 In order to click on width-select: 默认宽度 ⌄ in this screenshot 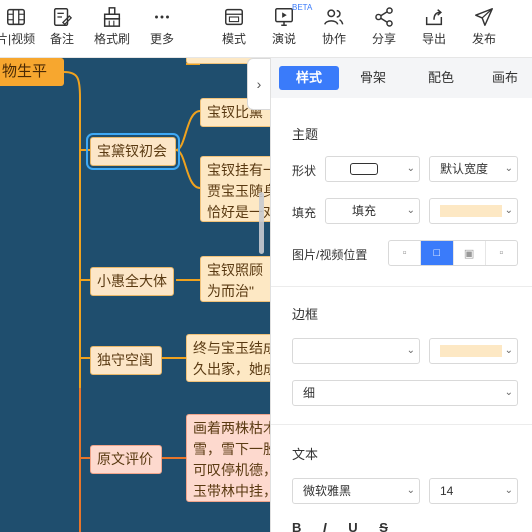, I will do `click(473, 169)`.